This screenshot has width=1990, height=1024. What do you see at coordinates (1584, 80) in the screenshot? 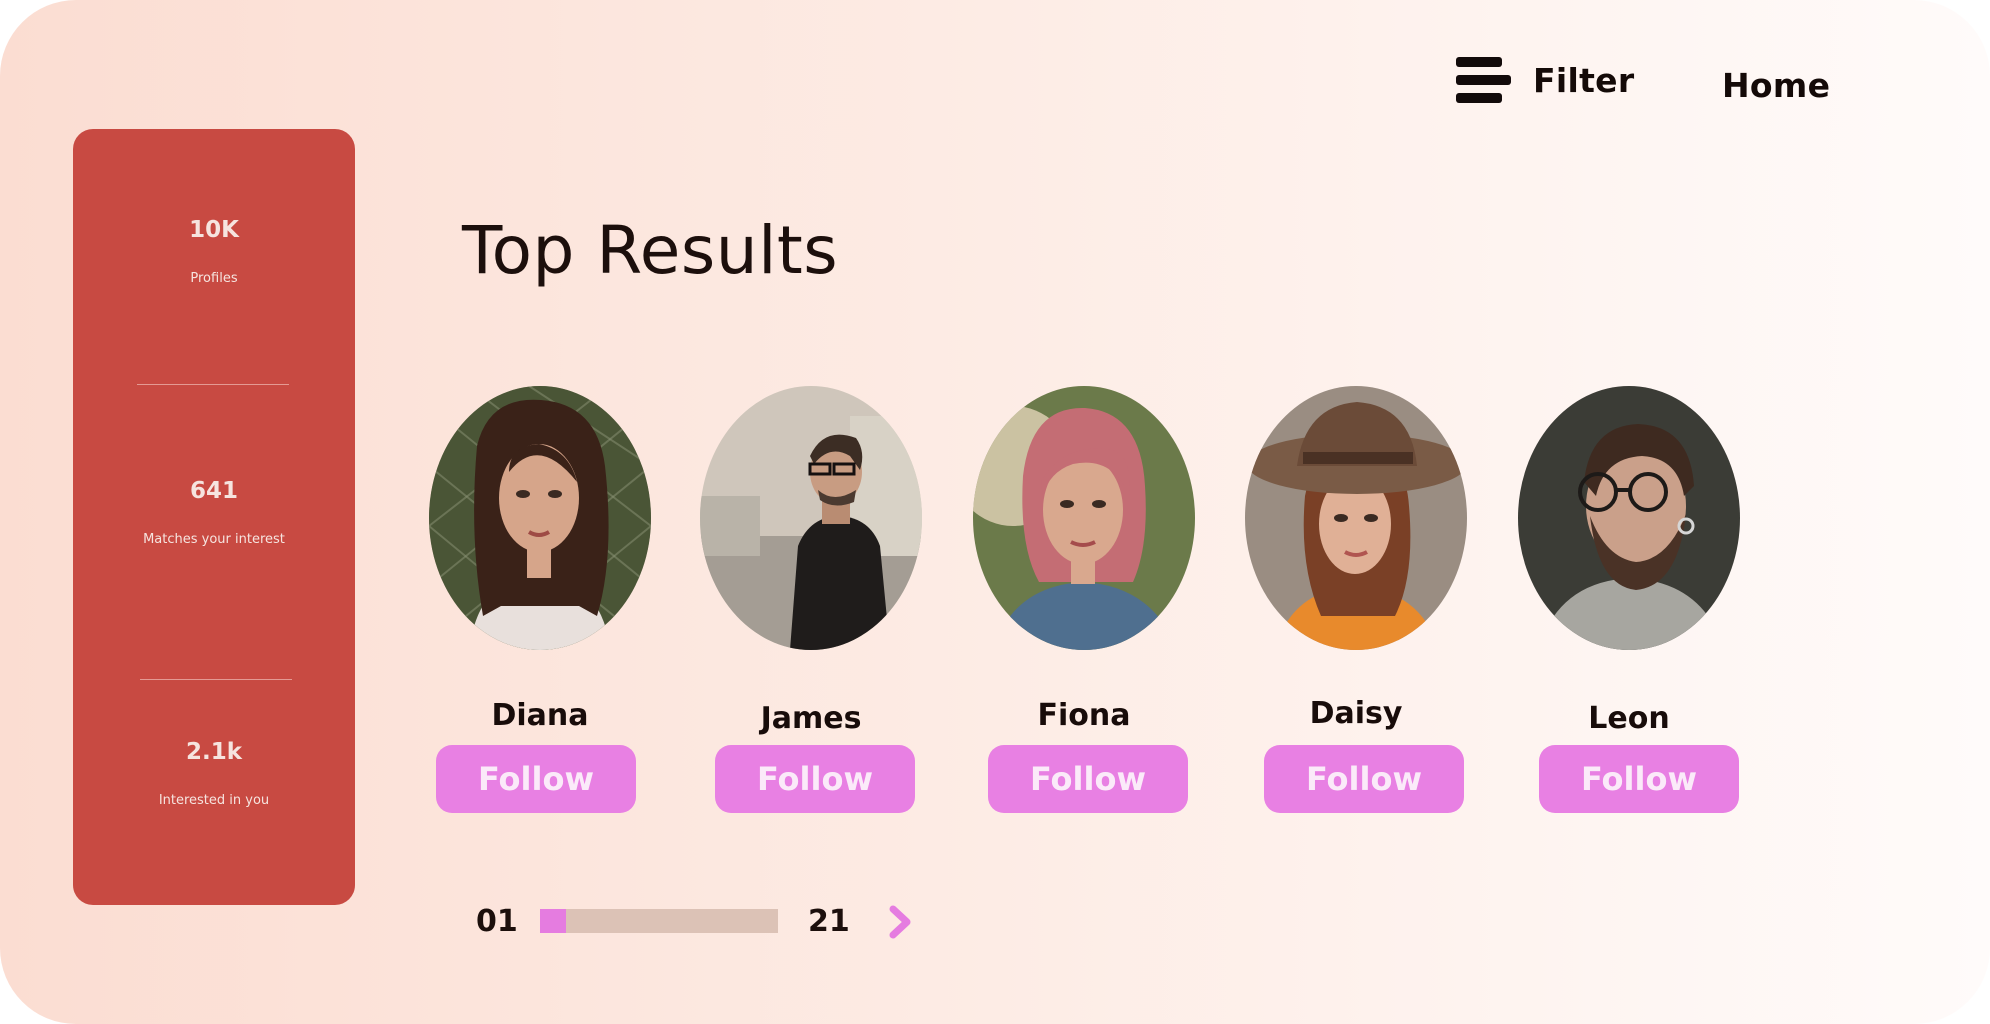
I see `filter-label: Filter` at bounding box center [1584, 80].